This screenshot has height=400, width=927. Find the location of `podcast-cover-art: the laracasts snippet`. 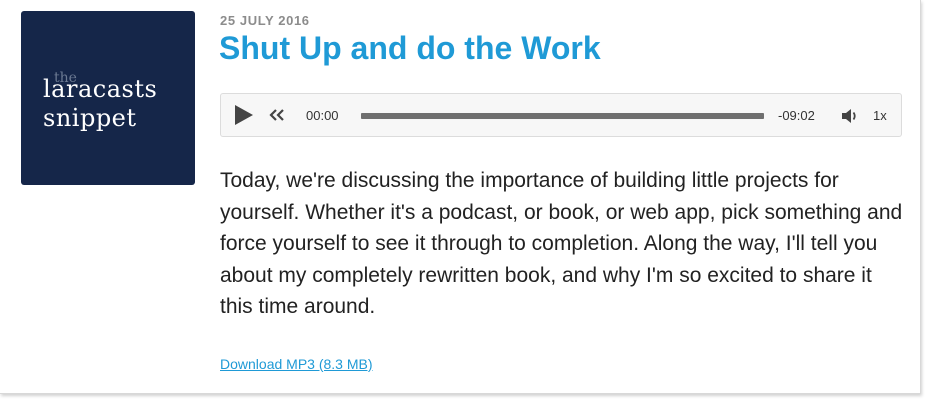

podcast-cover-art: the laracasts snippet is located at coordinates (108, 98).